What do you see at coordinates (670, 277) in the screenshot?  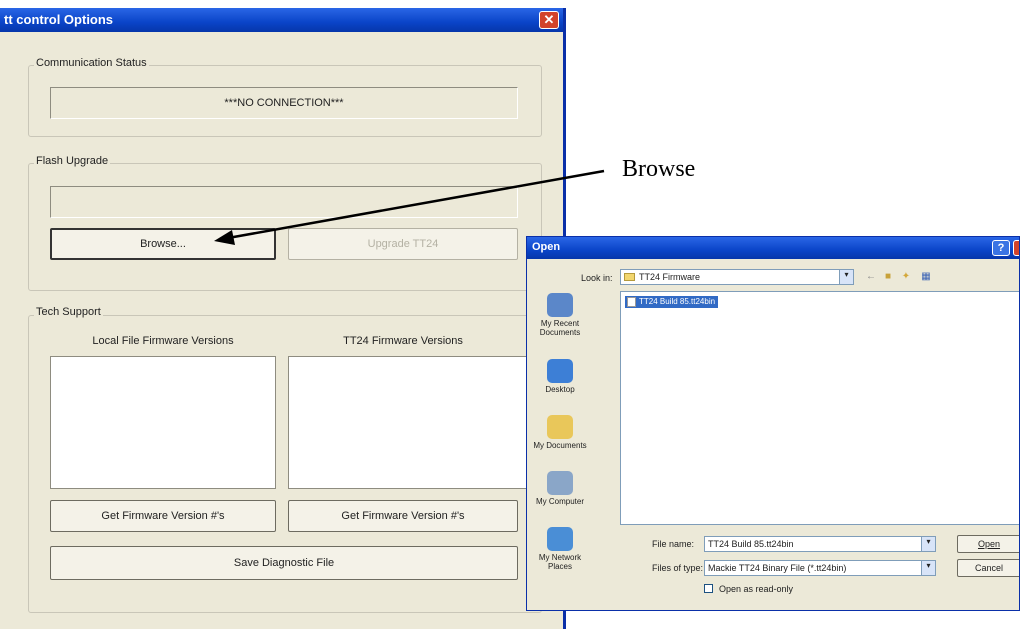 I see `look-in-value: TT24 Firmware` at bounding box center [670, 277].